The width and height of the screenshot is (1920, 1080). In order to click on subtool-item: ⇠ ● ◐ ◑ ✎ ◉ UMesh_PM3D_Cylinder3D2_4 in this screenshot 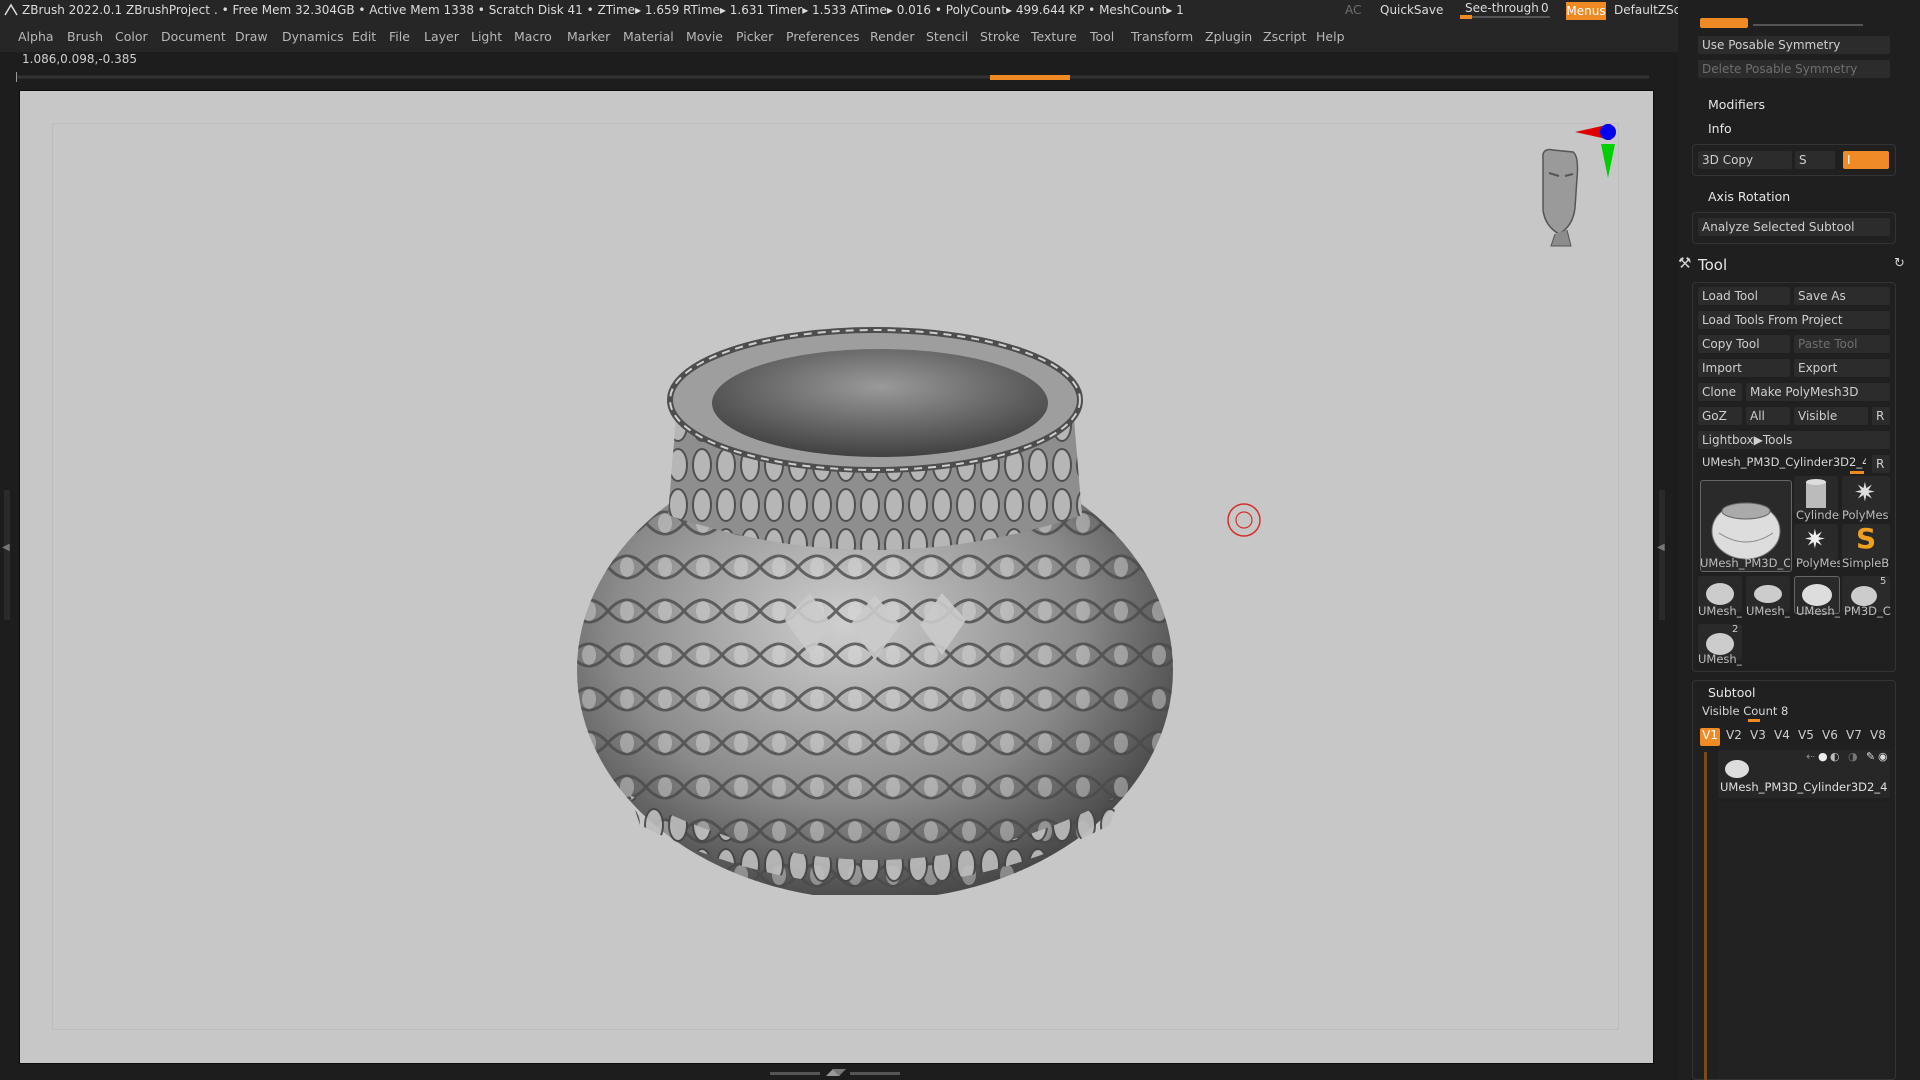, I will do `click(1804, 774)`.